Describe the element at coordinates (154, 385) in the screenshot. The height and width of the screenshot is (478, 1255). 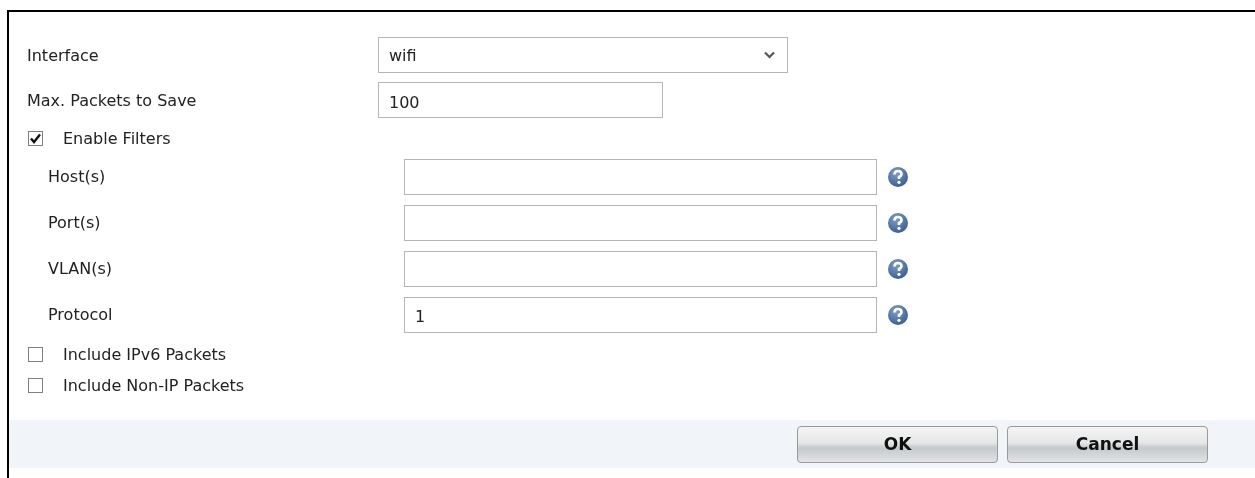
I see `checkbox-label: Include Non-IP Packets` at that location.